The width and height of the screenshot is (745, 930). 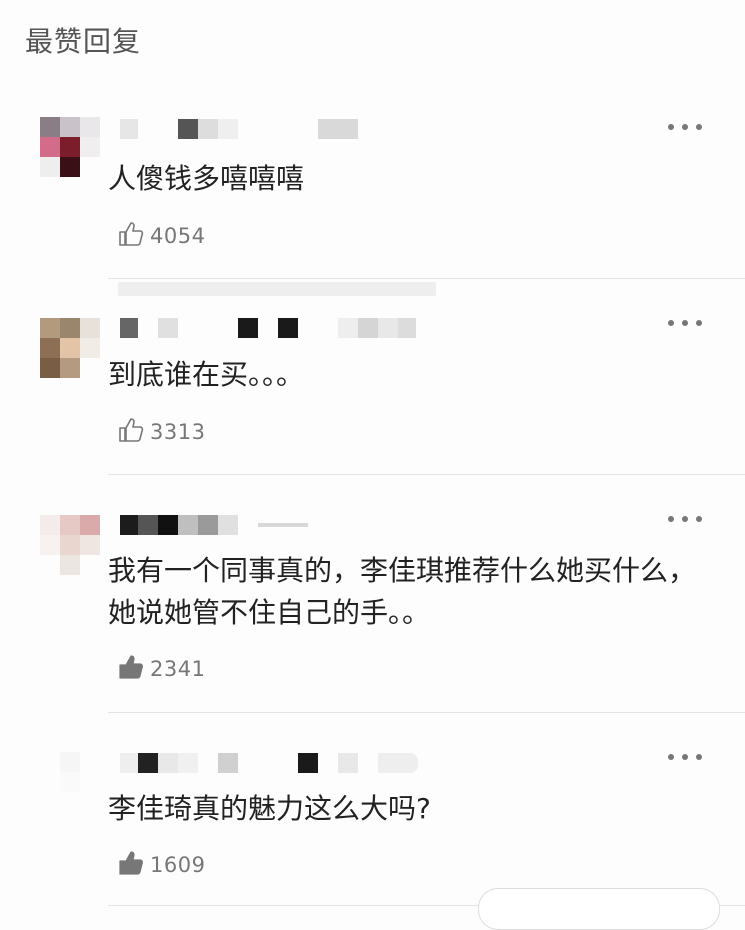 I want to click on like-button: 4054, so click(x=160, y=236).